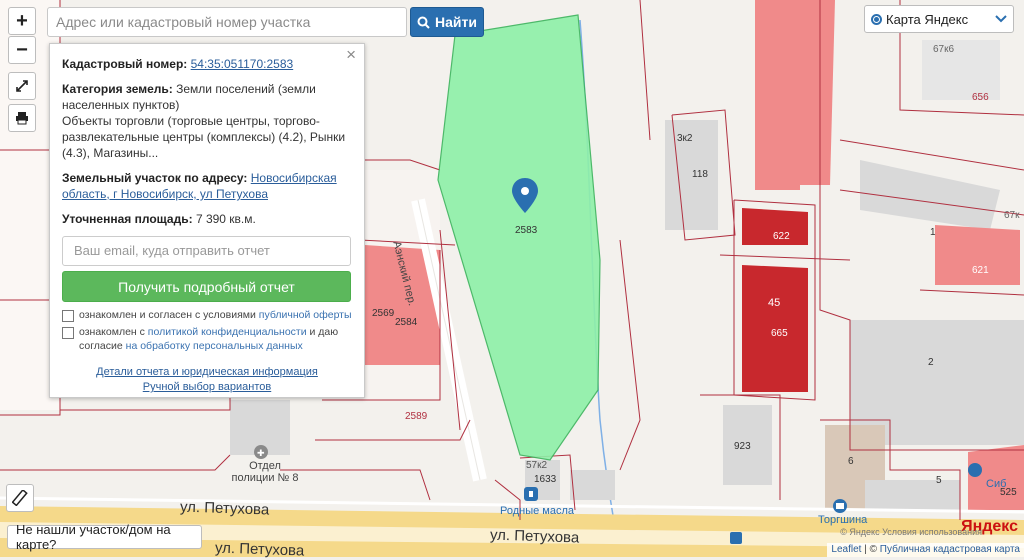  What do you see at coordinates (22, 50) in the screenshot?
I see `zoom-out-button: −` at bounding box center [22, 50].